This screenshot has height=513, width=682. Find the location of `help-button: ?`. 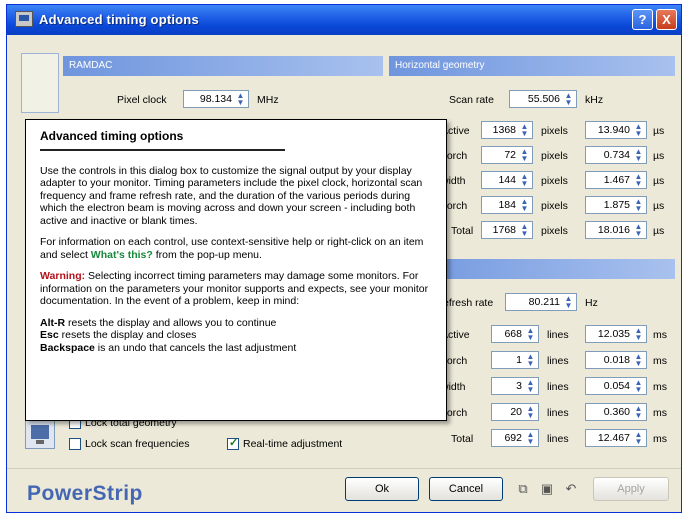

help-button: ? is located at coordinates (642, 19).